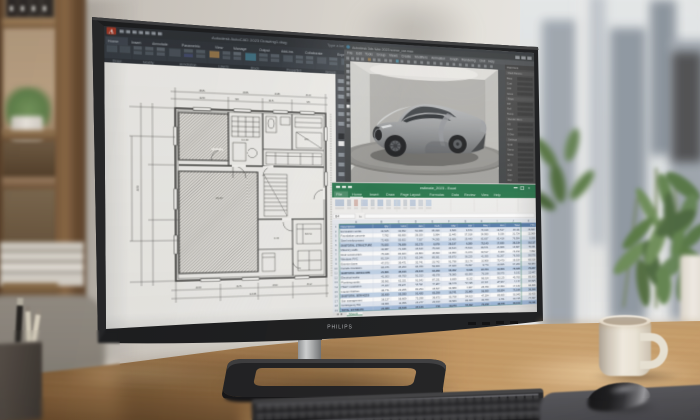 The width and height of the screenshot is (700, 420). I want to click on svg-text: 365, so click(202, 91).